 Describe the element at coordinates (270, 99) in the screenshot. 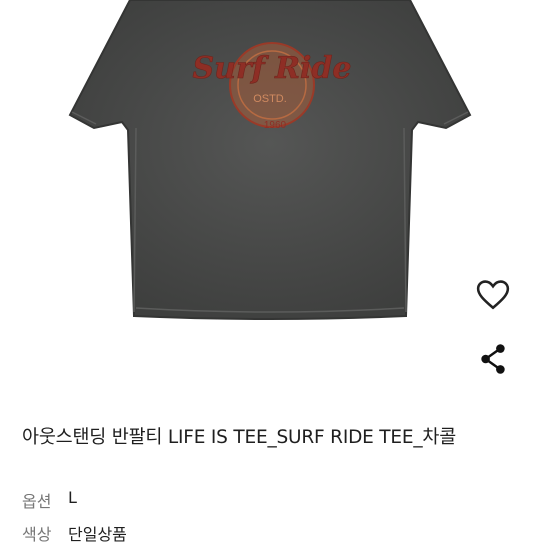

I see `print-small-text: OSTD.` at that location.